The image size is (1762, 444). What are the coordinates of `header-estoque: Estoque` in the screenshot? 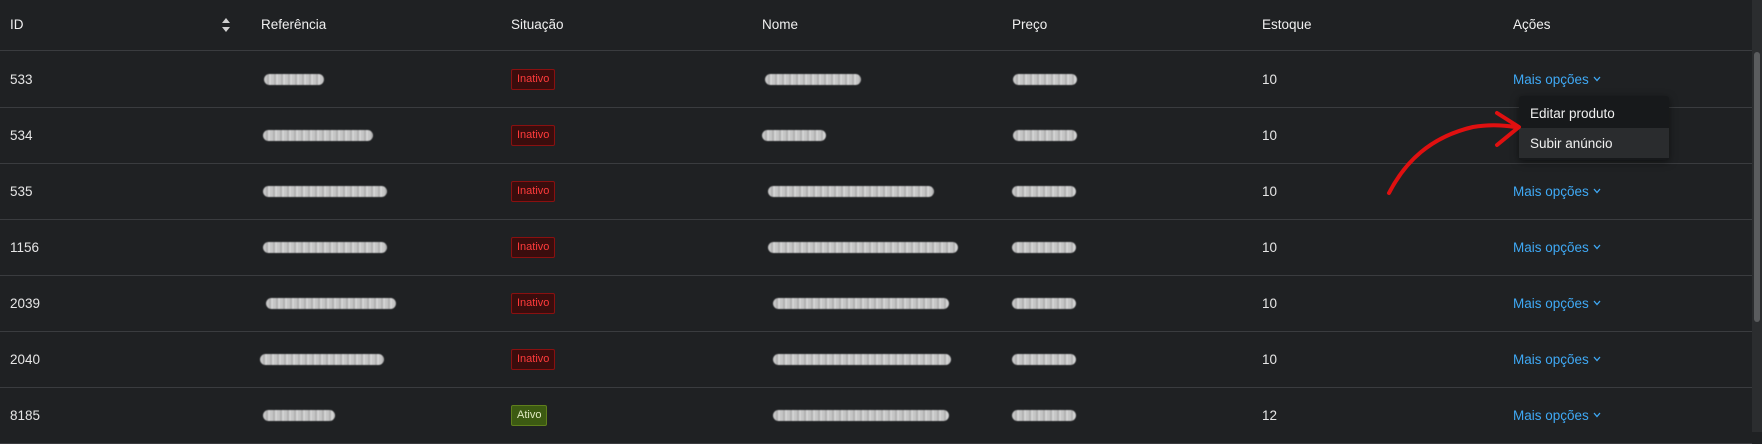 It's located at (1287, 24).